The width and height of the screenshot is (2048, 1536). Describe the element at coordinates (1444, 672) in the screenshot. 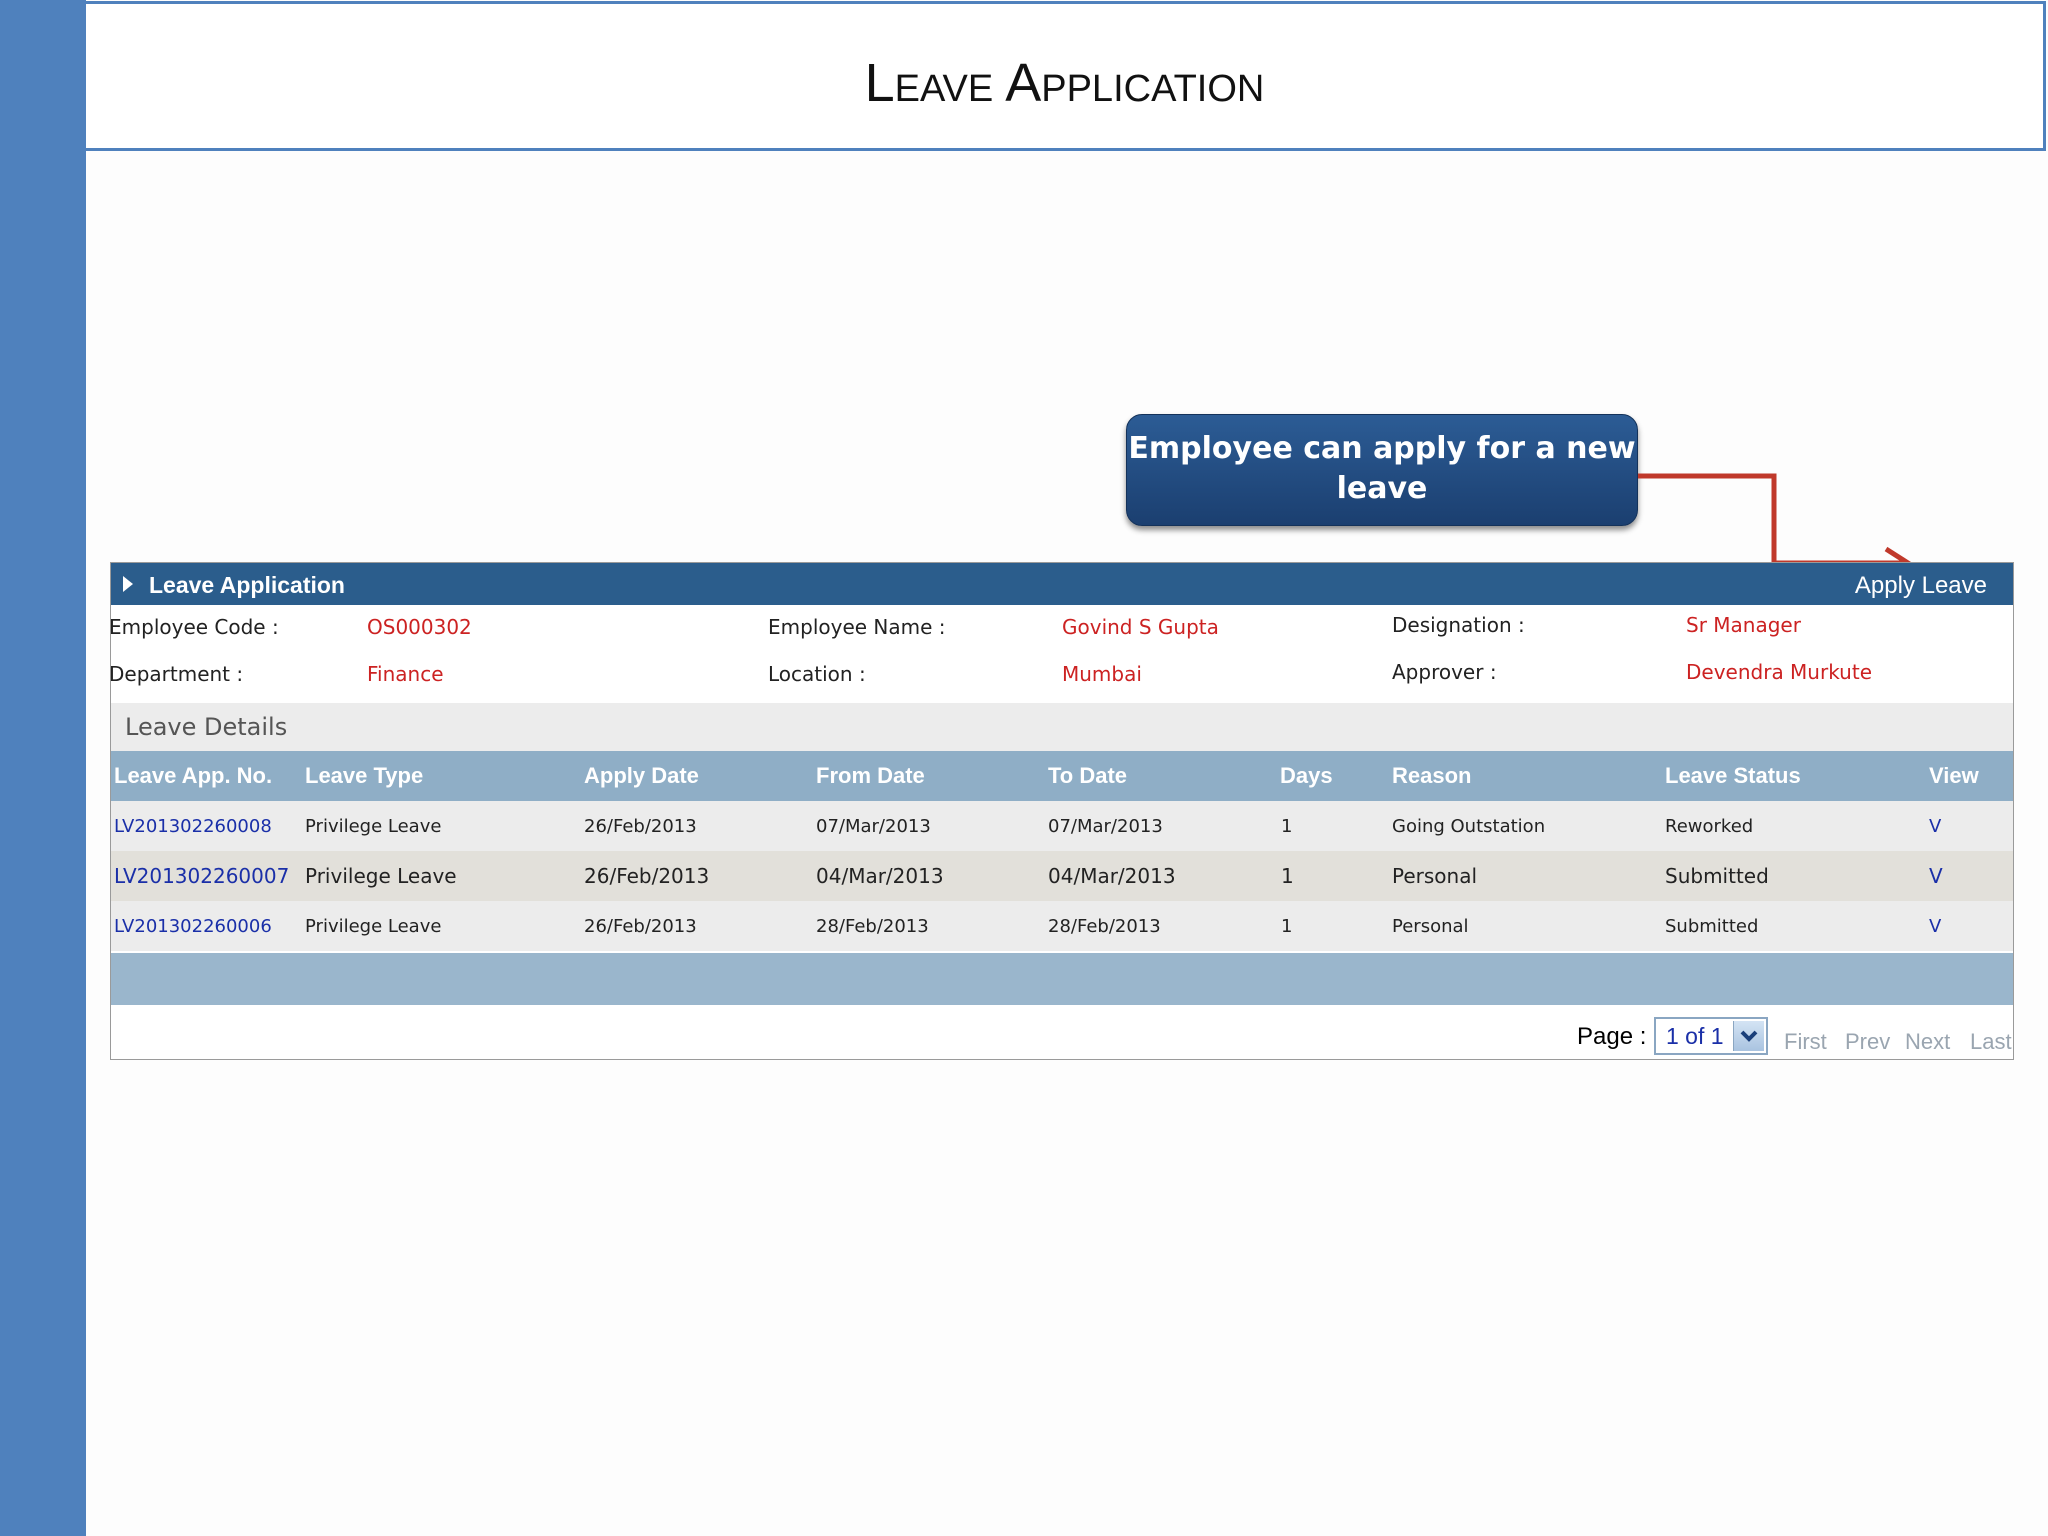

I see `approver-label: Approver :` at that location.